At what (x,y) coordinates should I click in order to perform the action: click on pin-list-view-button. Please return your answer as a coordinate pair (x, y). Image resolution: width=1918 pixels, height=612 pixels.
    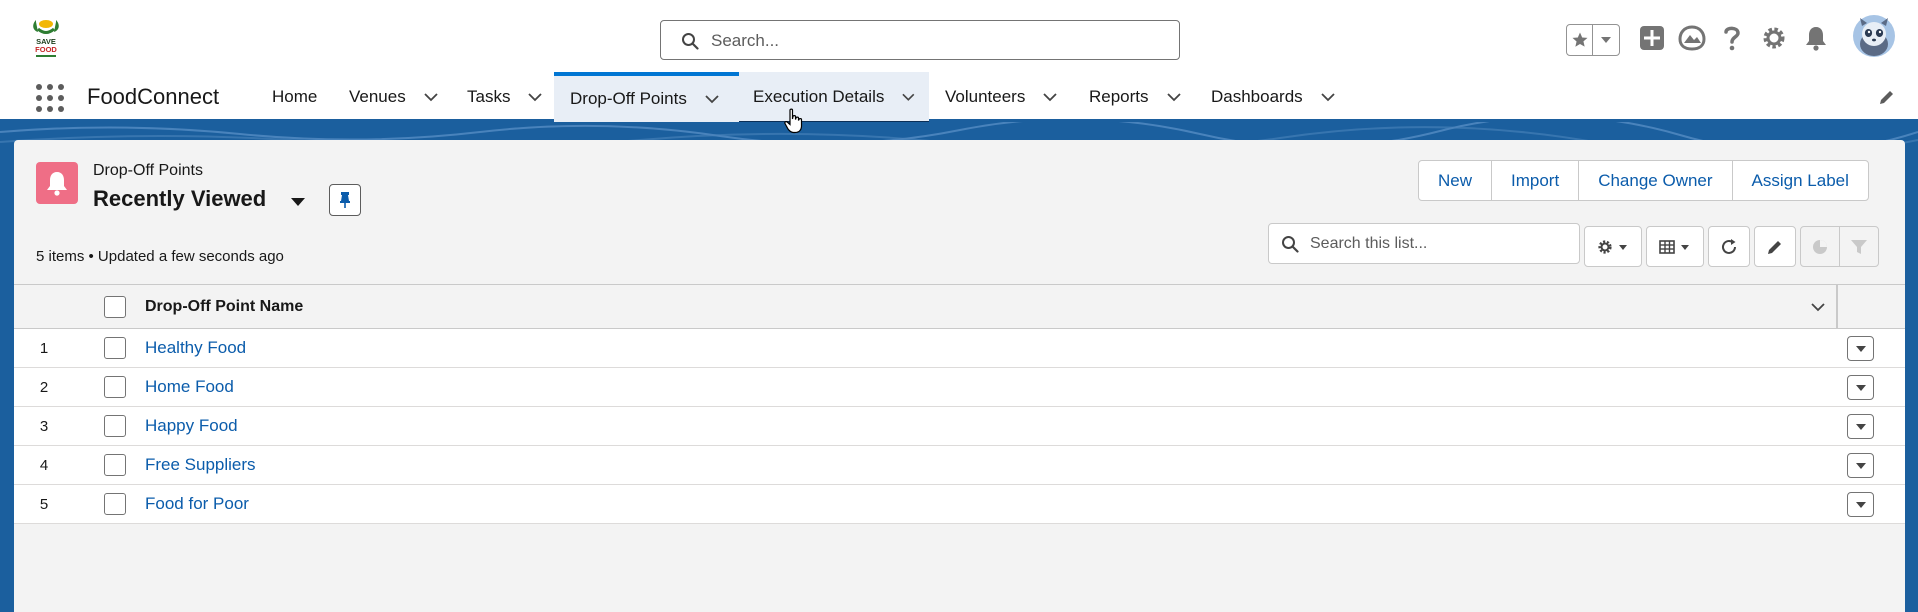
    Looking at the image, I should click on (345, 200).